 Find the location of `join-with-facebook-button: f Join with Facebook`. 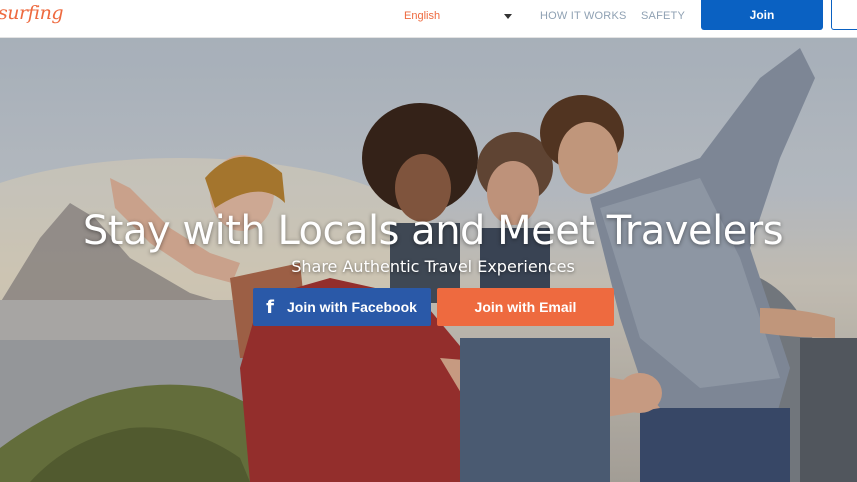

join-with-facebook-button: f Join with Facebook is located at coordinates (342, 307).